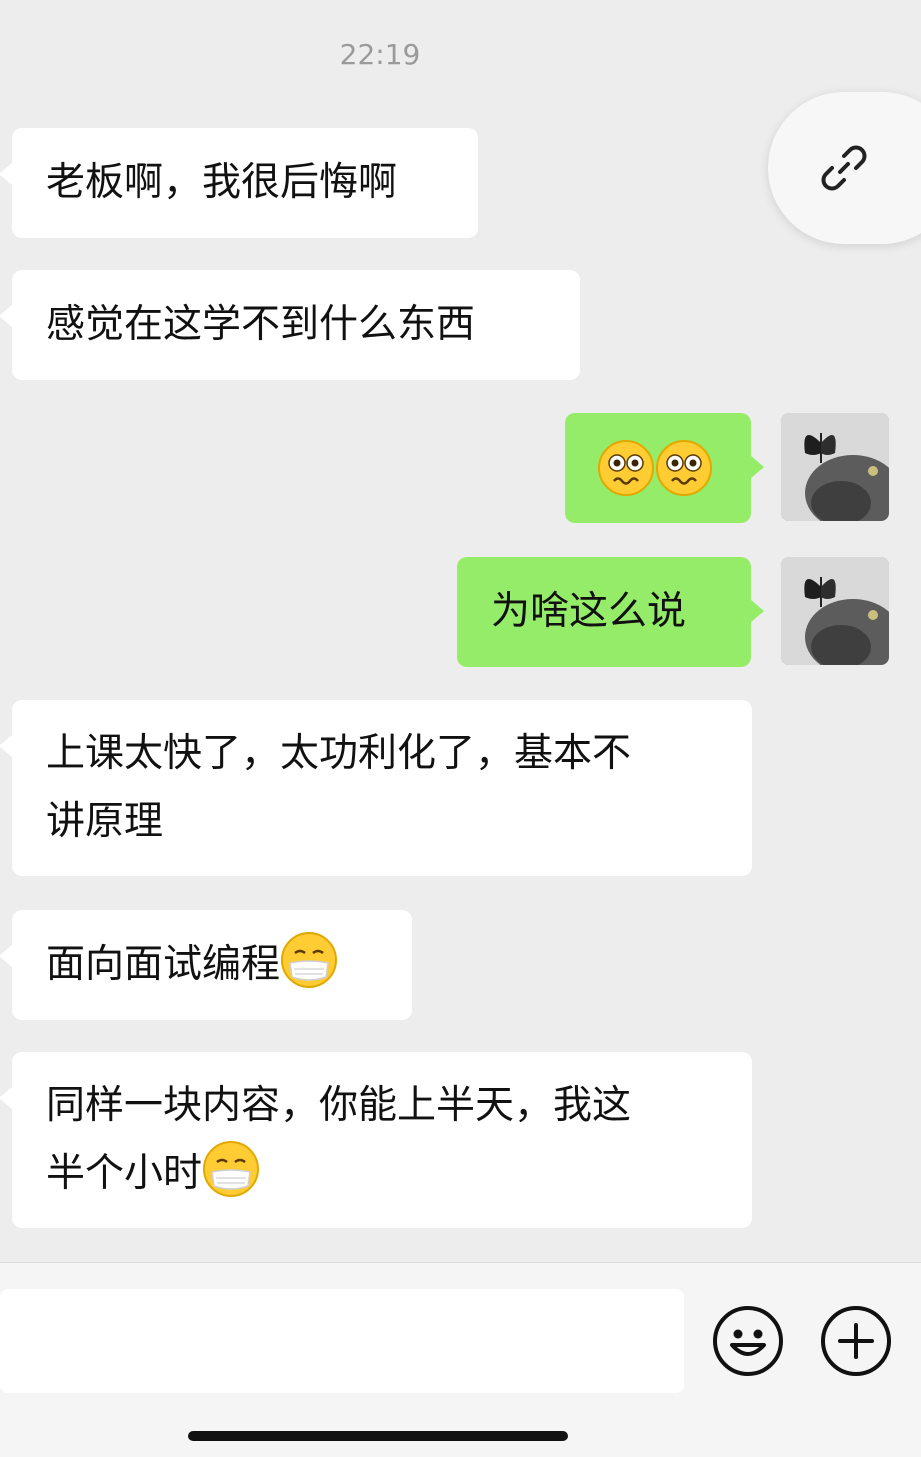  What do you see at coordinates (378, 1436) in the screenshot?
I see `home-indicator` at bounding box center [378, 1436].